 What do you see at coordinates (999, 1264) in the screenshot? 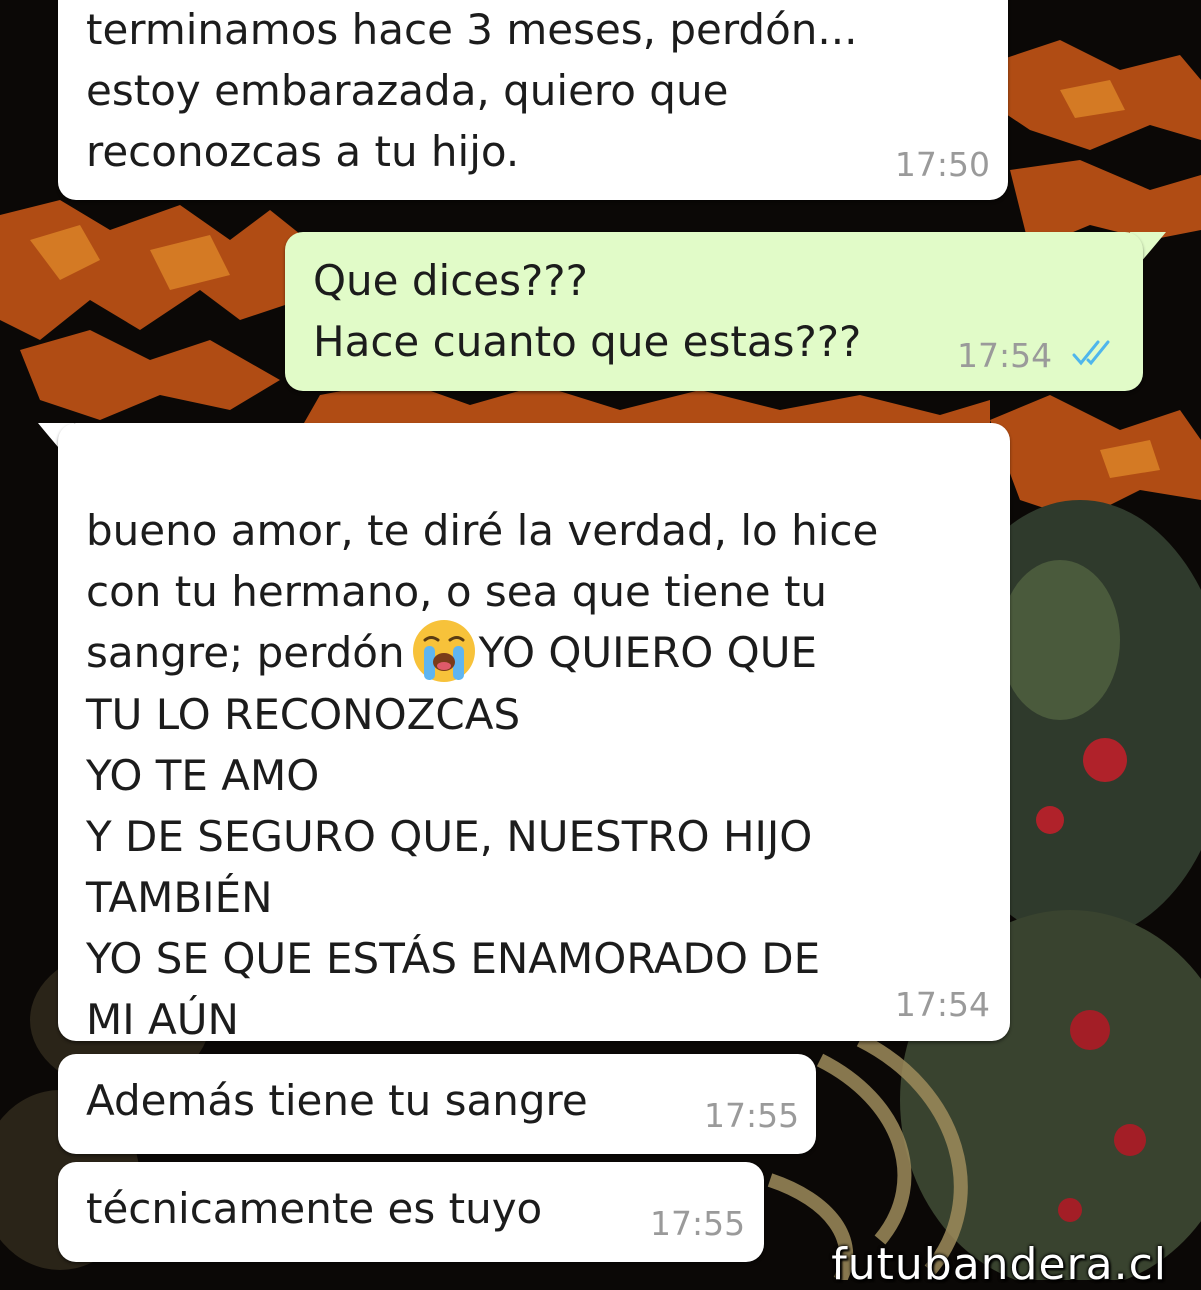
I see `watermark: futubandera.cl` at bounding box center [999, 1264].